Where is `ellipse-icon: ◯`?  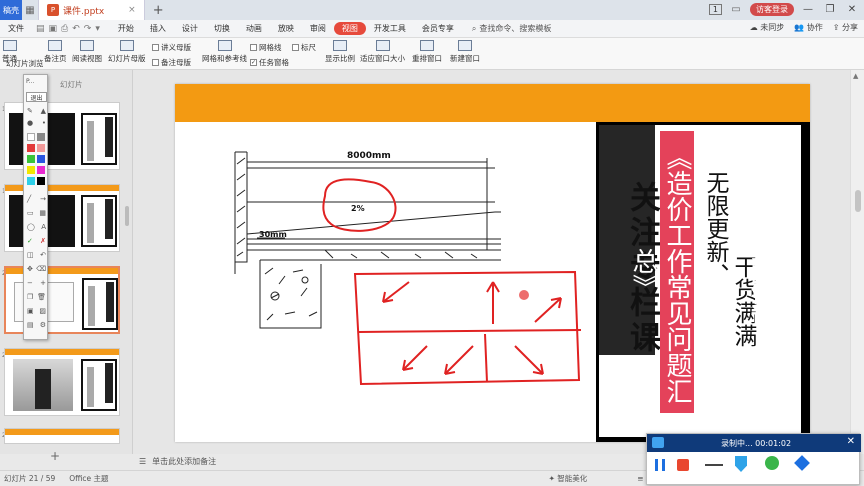
ellipse-icon: ◯ is located at coordinates (31, 227).